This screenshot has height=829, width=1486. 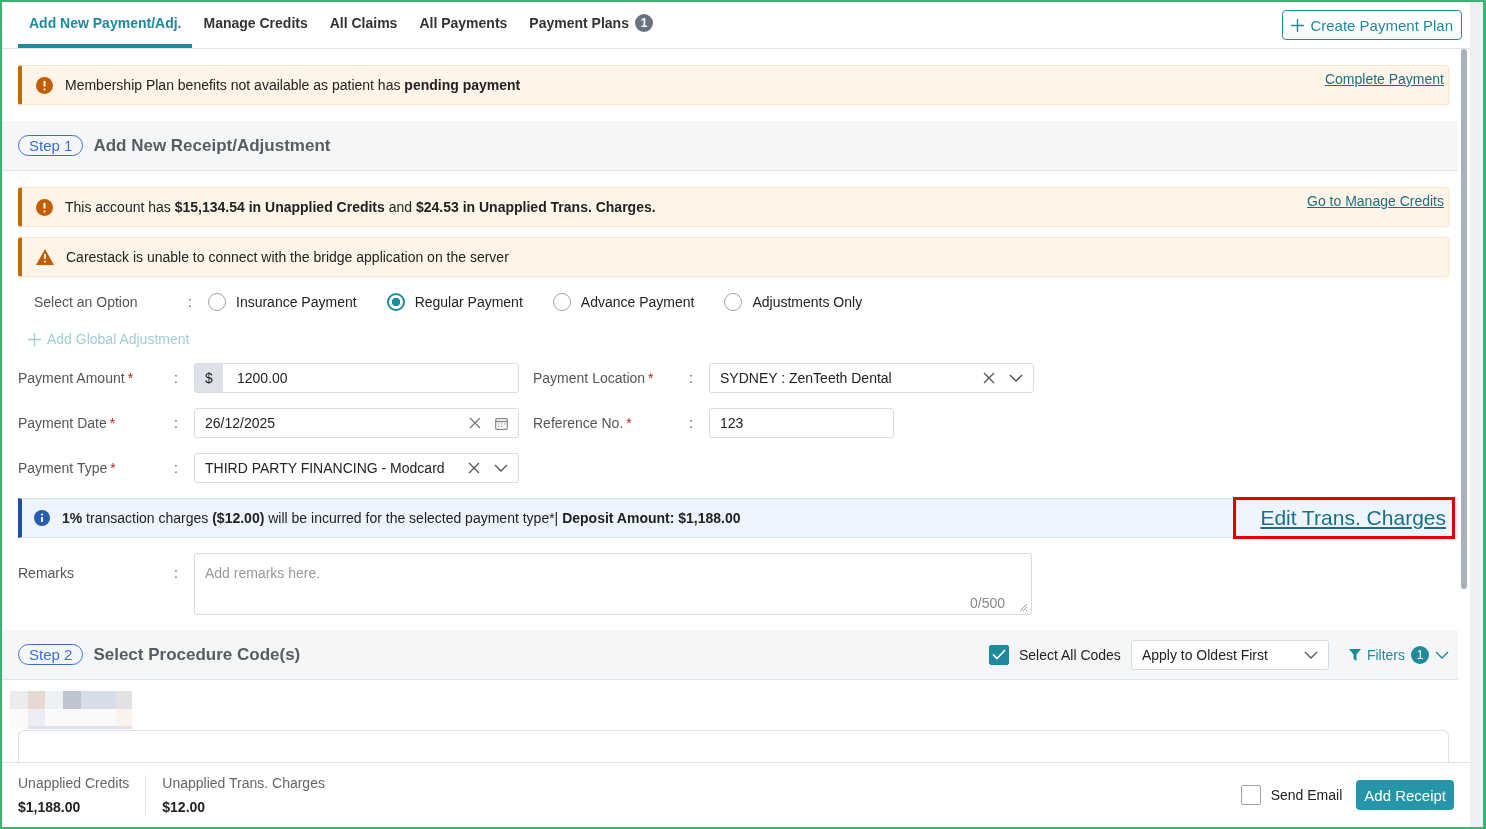 I want to click on tab: All Payments, so click(x=463, y=25).